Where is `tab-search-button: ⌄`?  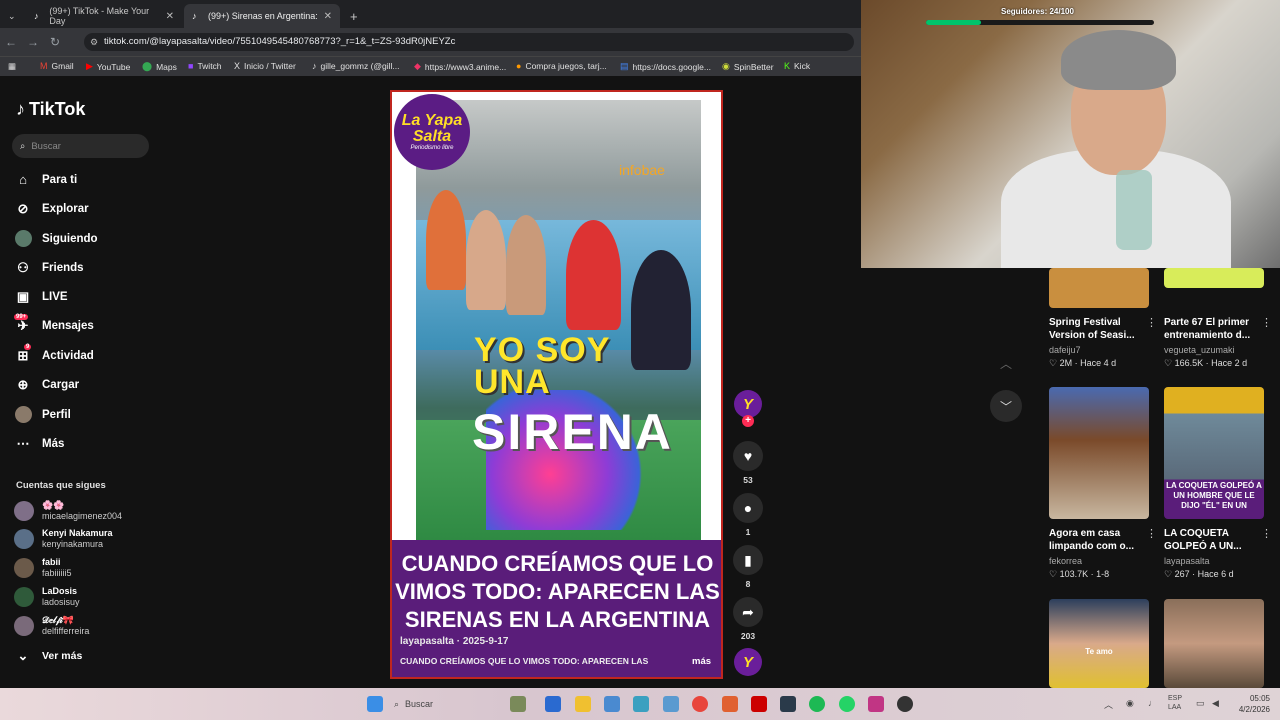 tab-search-button: ⌄ is located at coordinates (13, 16).